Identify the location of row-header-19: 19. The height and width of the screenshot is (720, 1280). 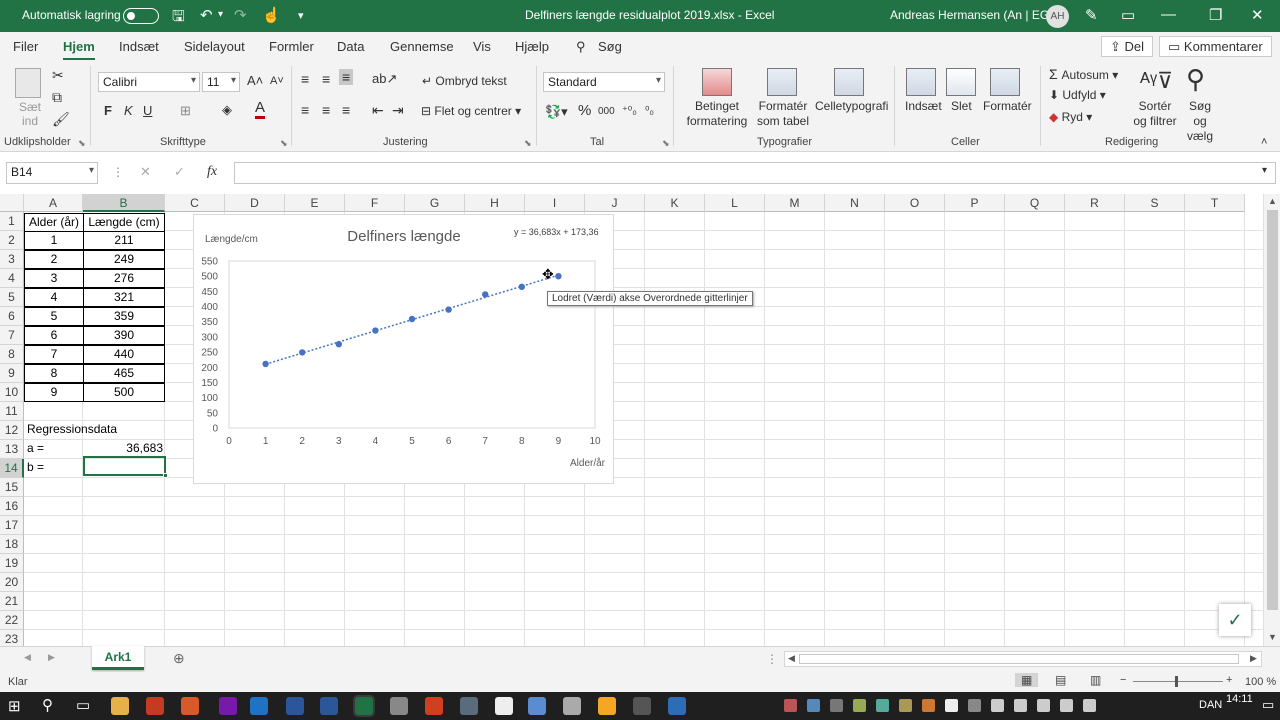
(12, 563).